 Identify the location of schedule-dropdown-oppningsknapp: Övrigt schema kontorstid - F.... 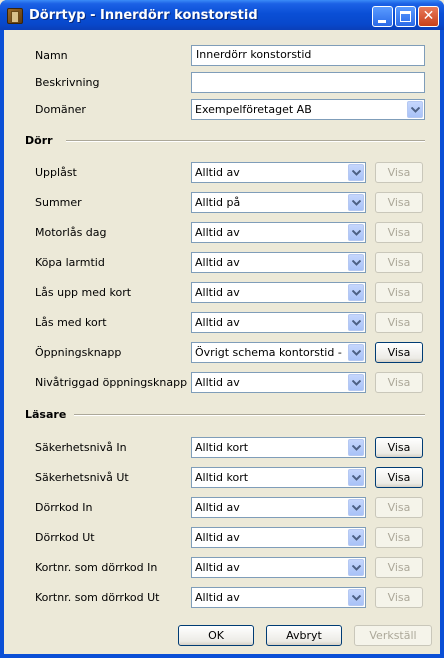
(278, 352).